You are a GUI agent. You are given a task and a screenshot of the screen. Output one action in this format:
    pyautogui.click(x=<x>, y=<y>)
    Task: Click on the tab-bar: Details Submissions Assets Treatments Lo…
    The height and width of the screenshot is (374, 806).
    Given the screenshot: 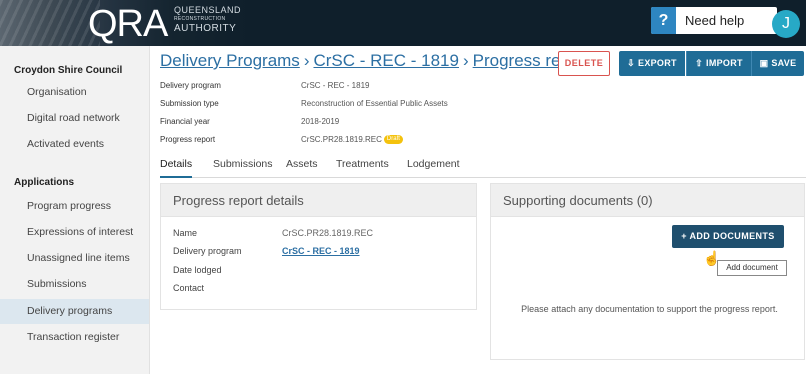 What is the action you would take?
    pyautogui.click(x=483, y=168)
    